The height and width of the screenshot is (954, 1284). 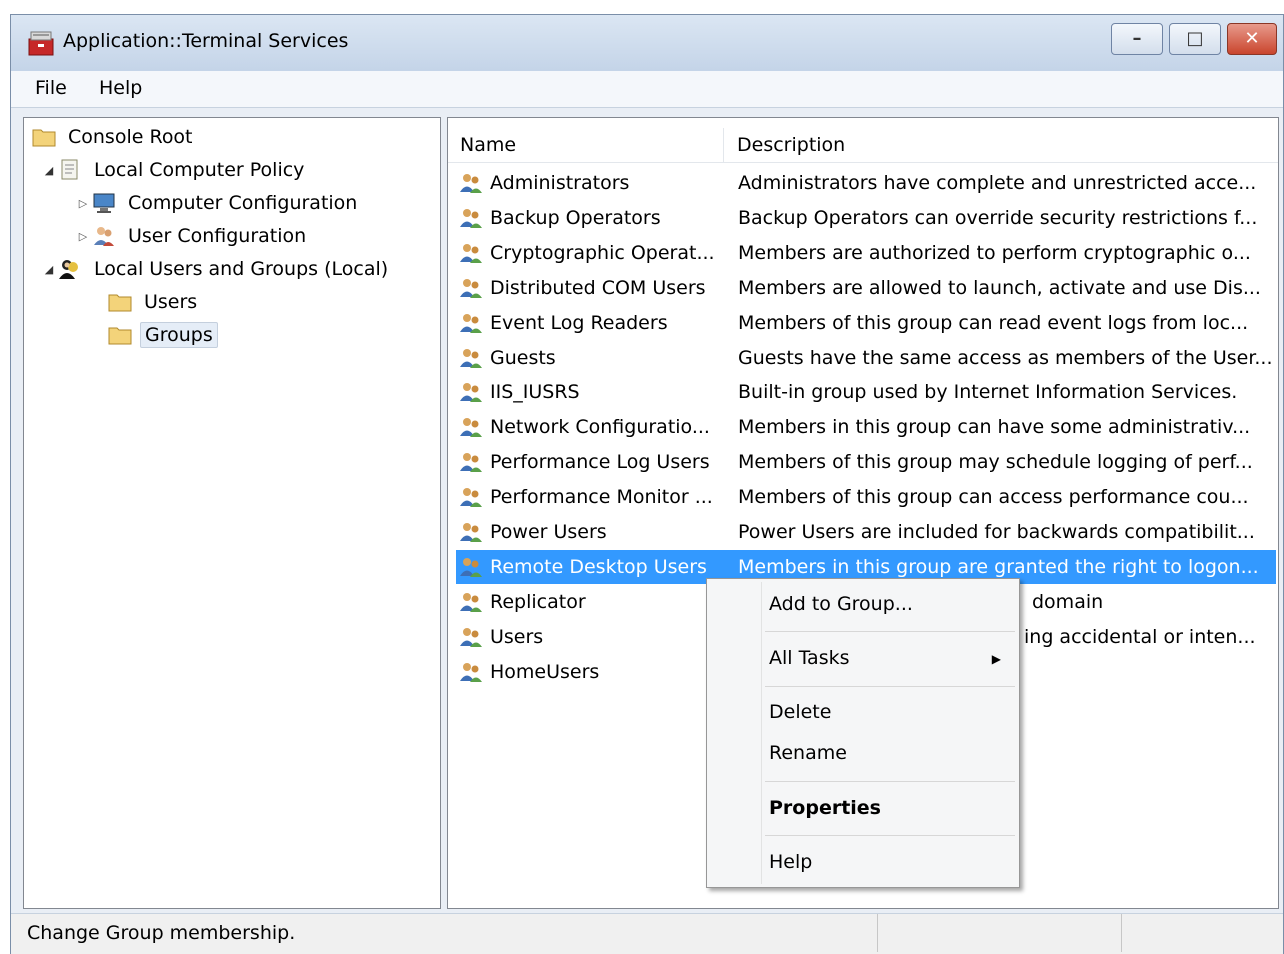 I want to click on close-button: ✕, so click(x=1252, y=39).